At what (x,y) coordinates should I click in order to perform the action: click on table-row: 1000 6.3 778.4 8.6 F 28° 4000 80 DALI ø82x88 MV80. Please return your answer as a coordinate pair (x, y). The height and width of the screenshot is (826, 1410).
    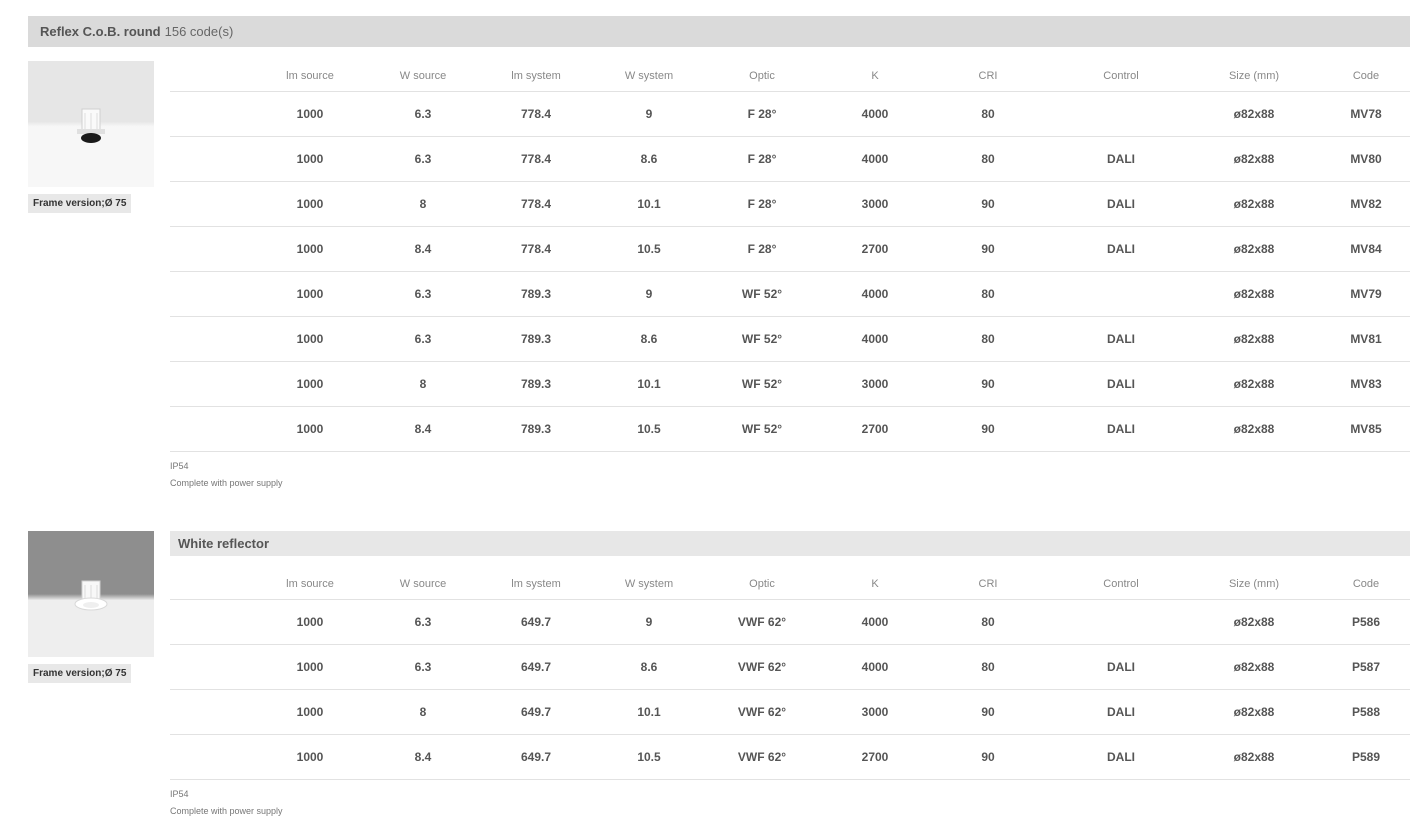
    Looking at the image, I should click on (790, 159).